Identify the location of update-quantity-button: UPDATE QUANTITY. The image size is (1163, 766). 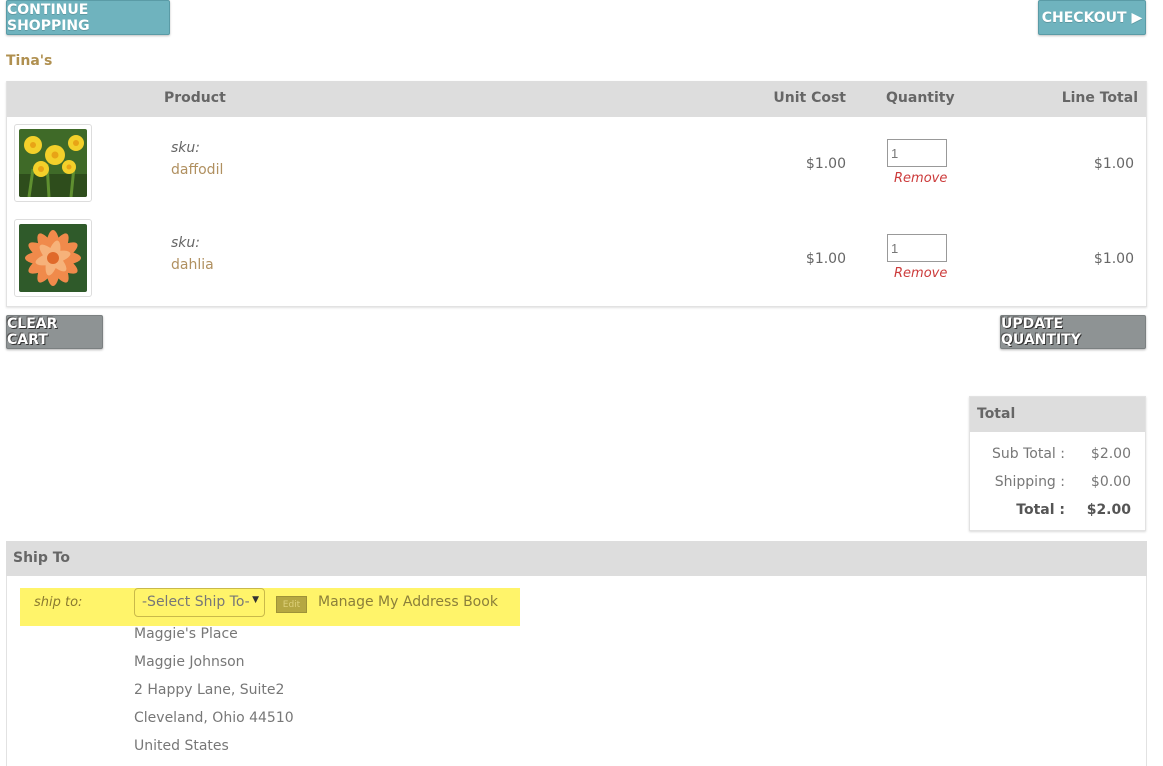
(1073, 332).